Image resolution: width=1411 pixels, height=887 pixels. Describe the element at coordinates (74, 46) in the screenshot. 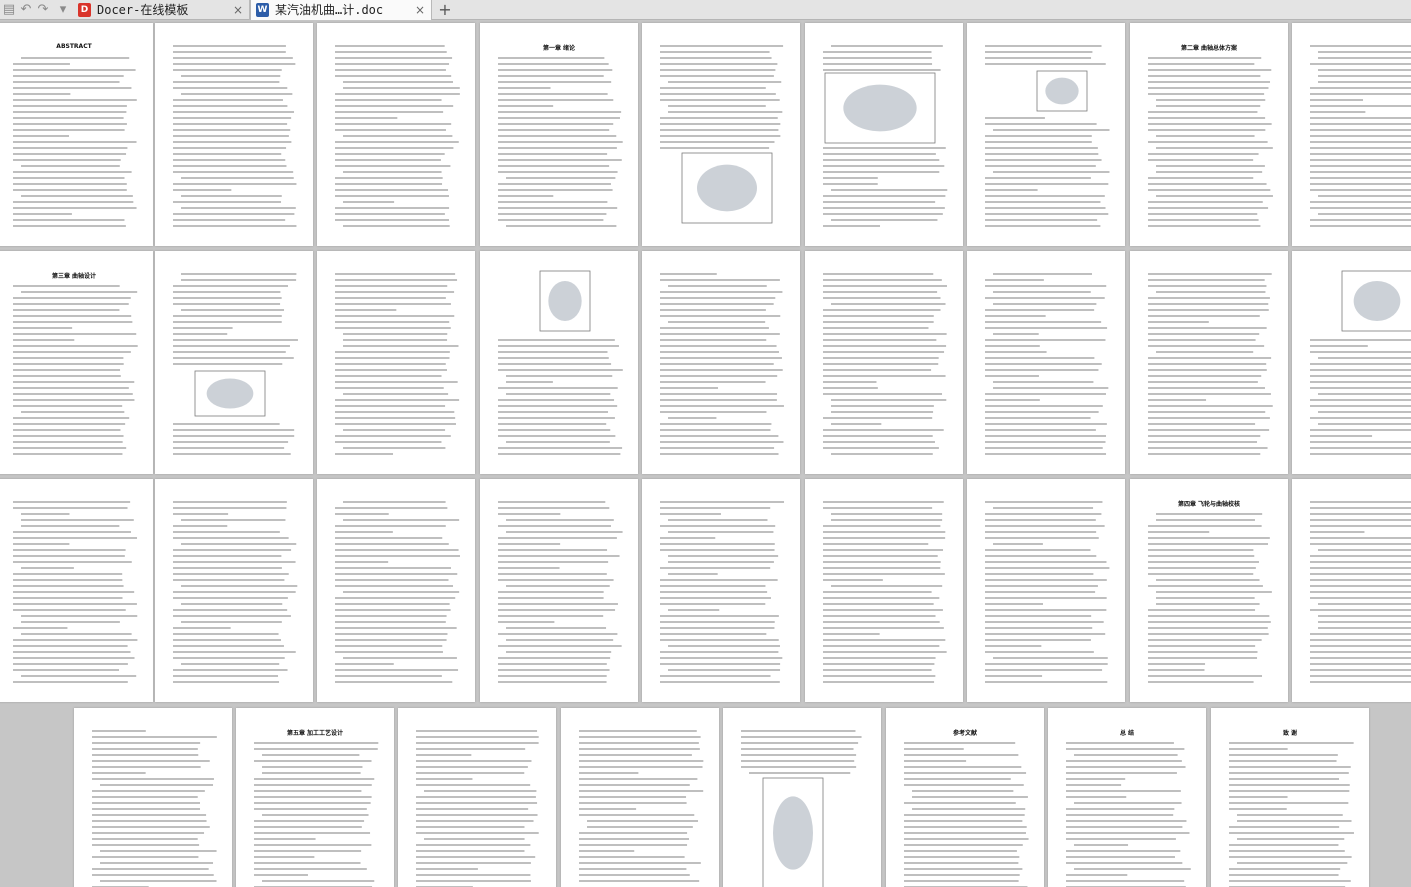

I see `page-heading: ABSTRACT` at that location.